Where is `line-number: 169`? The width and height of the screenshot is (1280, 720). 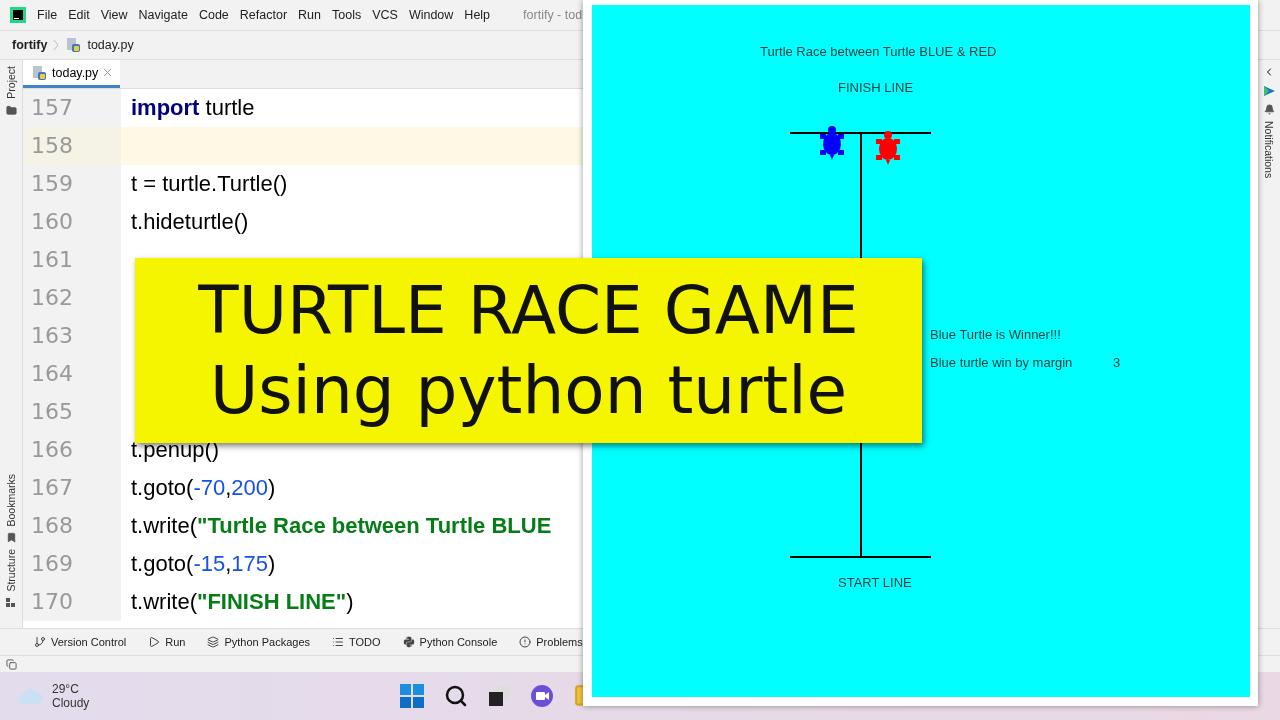
line-number: 169 is located at coordinates (72, 564).